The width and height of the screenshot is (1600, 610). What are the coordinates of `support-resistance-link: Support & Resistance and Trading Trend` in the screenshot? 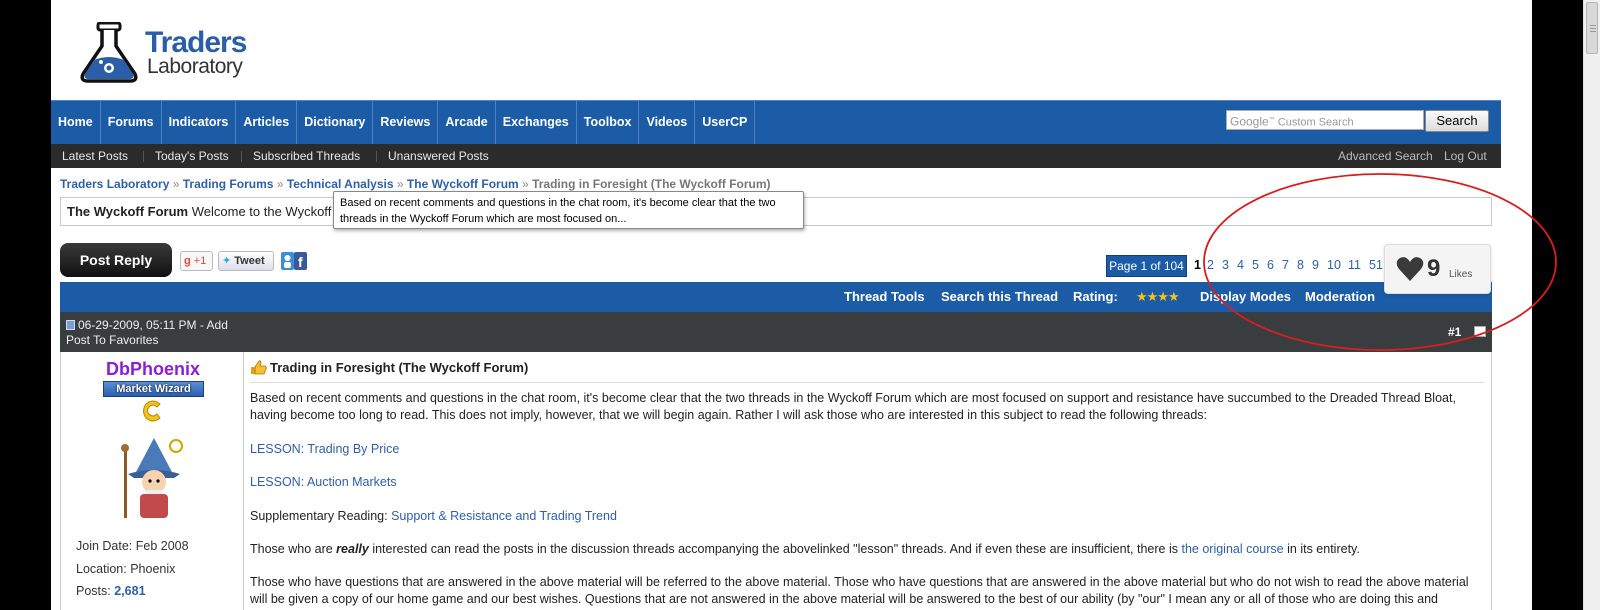 It's located at (504, 516).